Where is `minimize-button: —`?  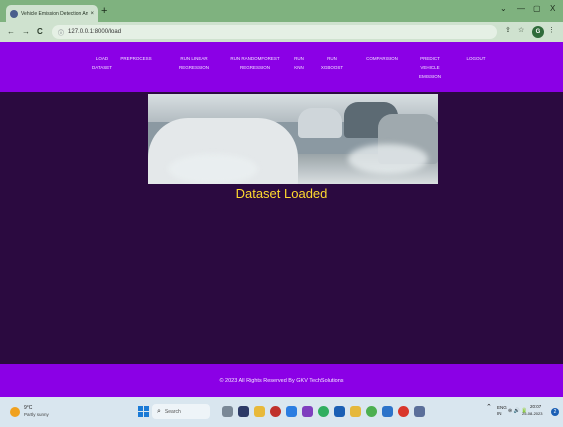
minimize-button: — is located at coordinates (521, 8).